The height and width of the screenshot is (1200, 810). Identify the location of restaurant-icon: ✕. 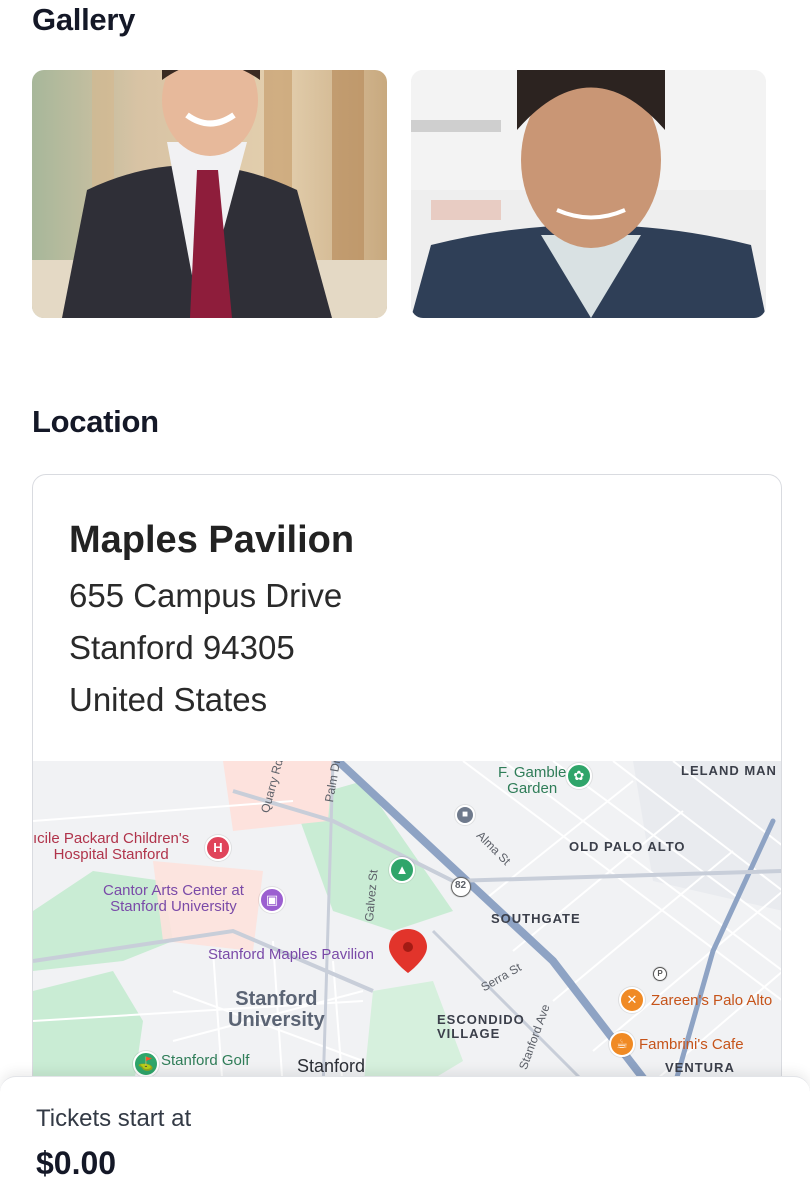
(632, 1000).